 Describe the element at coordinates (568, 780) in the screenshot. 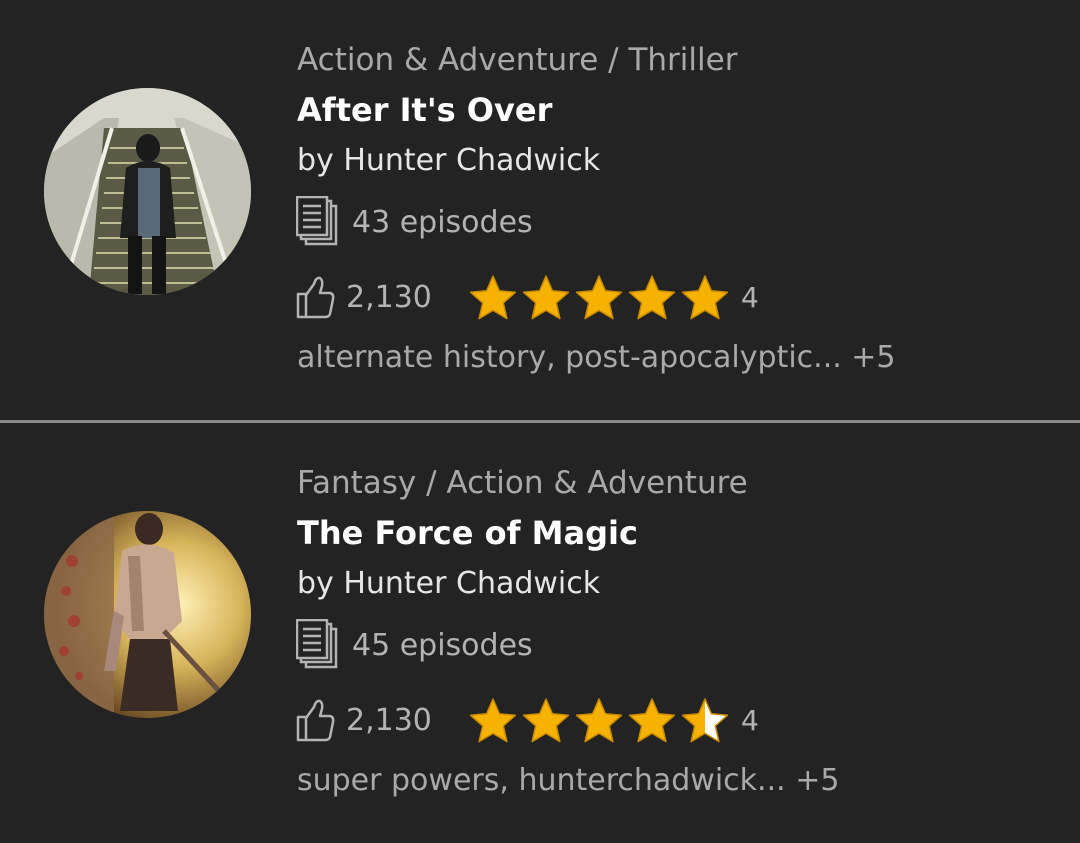

I see `story-tags: super powers, hunterchadwick... +5` at that location.